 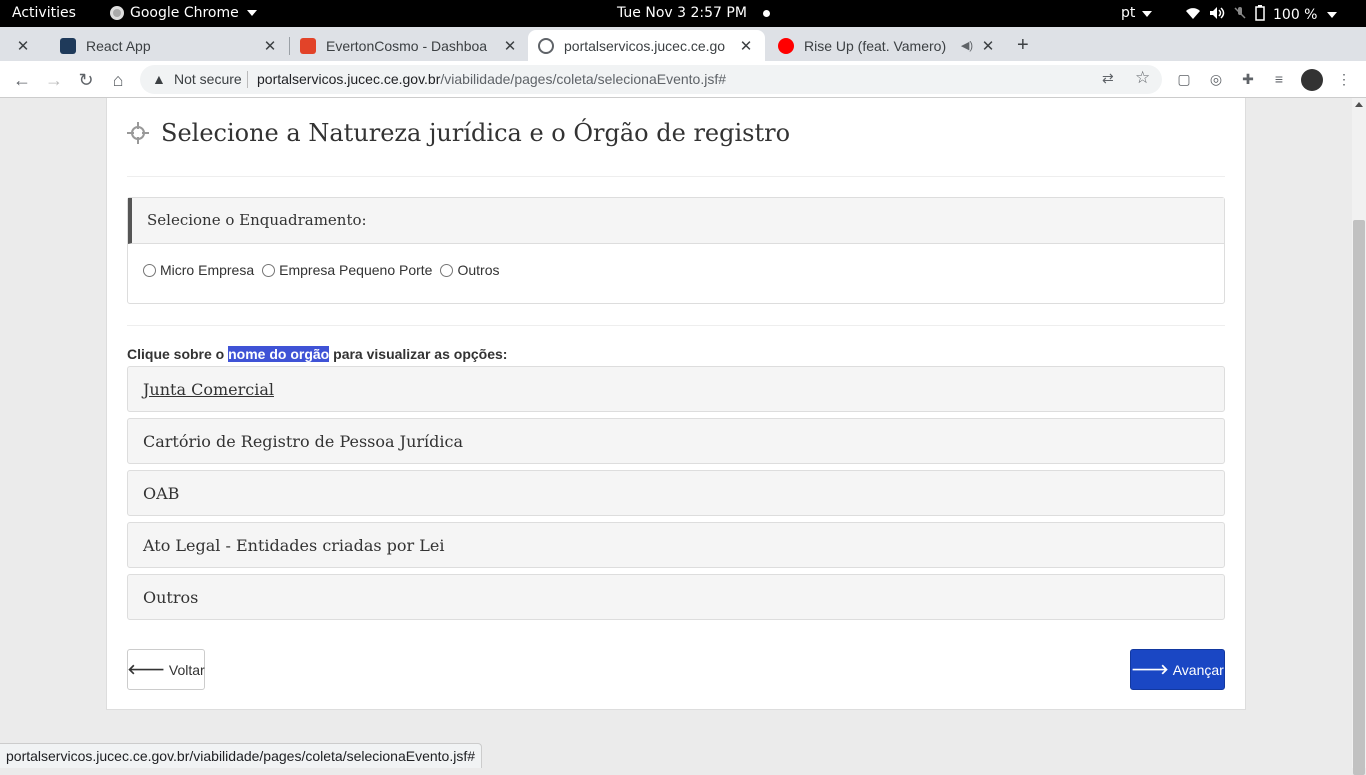 I want to click on tab-evertoncosmo-dashboard: EvertonCosmo - Dashboa ✕, so click(x=409, y=45).